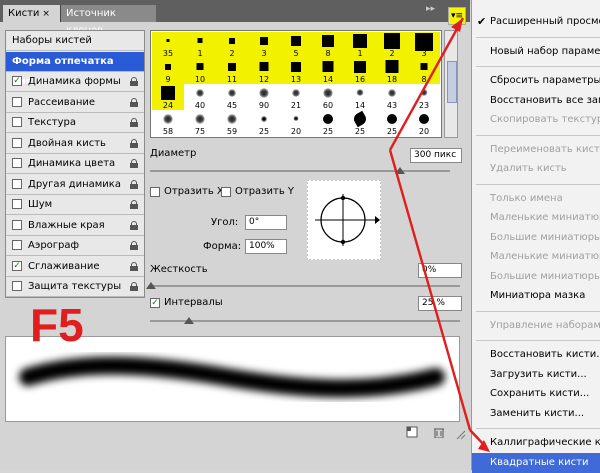  What do you see at coordinates (328, 97) in the screenshot?
I see `brush-tip-cell: 60` at bounding box center [328, 97].